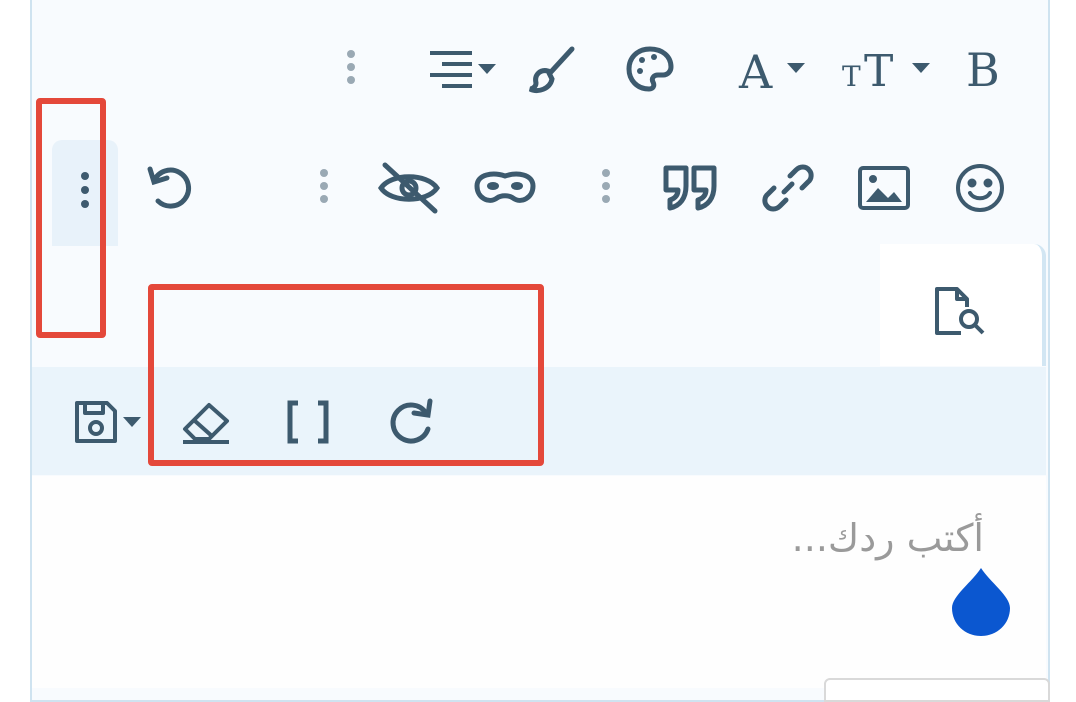 The width and height of the screenshot is (1076, 702). I want to click on text-size-button: TT, so click(886, 68).